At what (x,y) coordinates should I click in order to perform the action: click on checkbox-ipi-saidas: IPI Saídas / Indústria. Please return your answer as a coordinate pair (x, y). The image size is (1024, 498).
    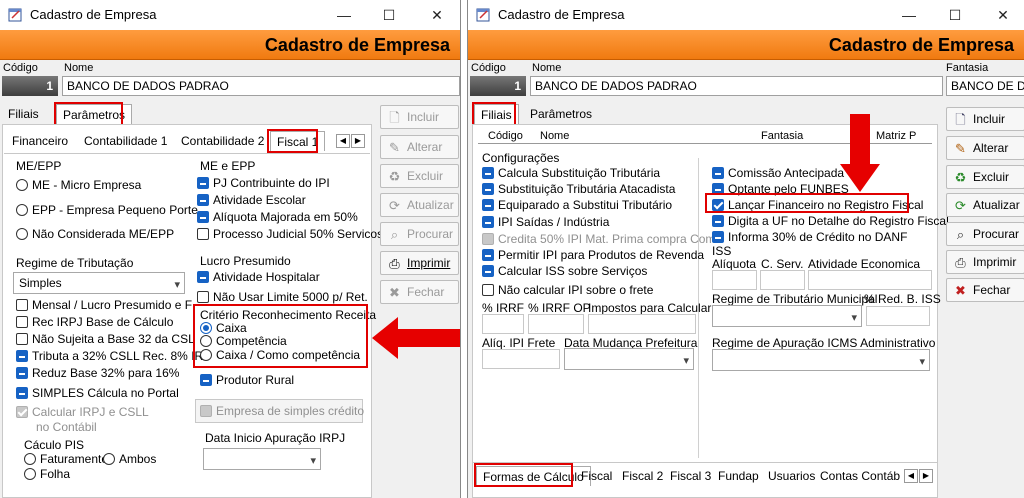
    Looking at the image, I should click on (545, 223).